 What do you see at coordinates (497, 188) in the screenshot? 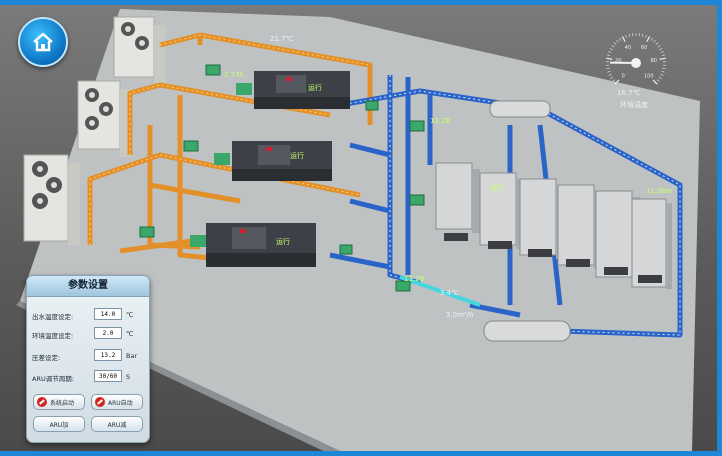
I see `cabinet-status-label: 运行` at bounding box center [497, 188].